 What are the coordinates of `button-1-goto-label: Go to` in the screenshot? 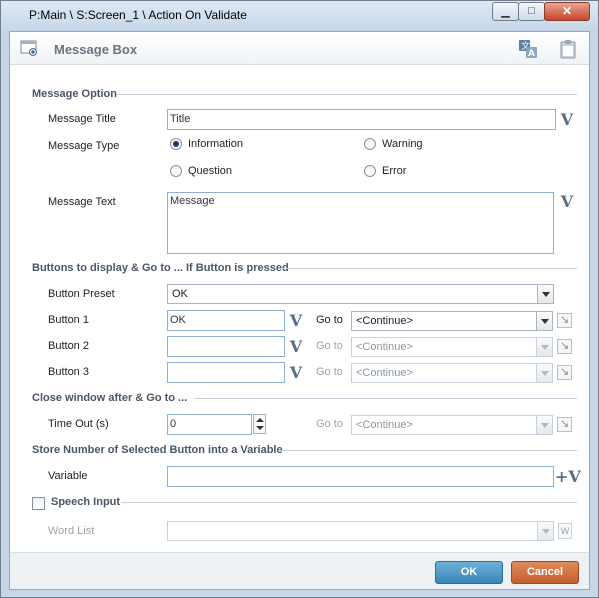 It's located at (329, 320).